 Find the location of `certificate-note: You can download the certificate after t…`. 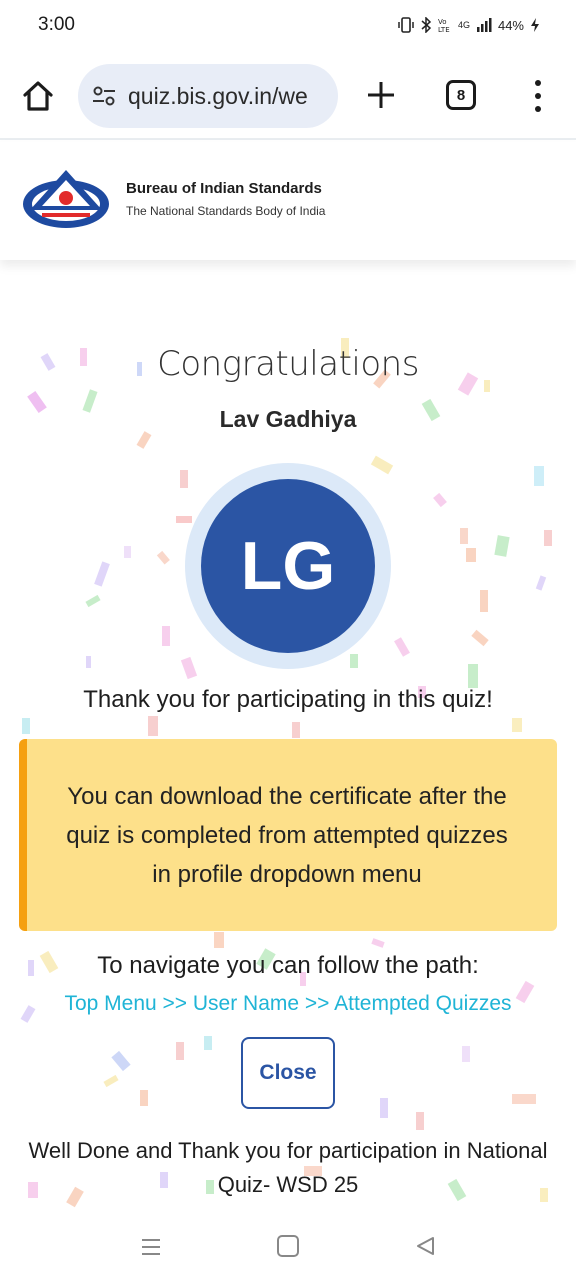

certificate-note: You can download the certificate after t… is located at coordinates (288, 835).